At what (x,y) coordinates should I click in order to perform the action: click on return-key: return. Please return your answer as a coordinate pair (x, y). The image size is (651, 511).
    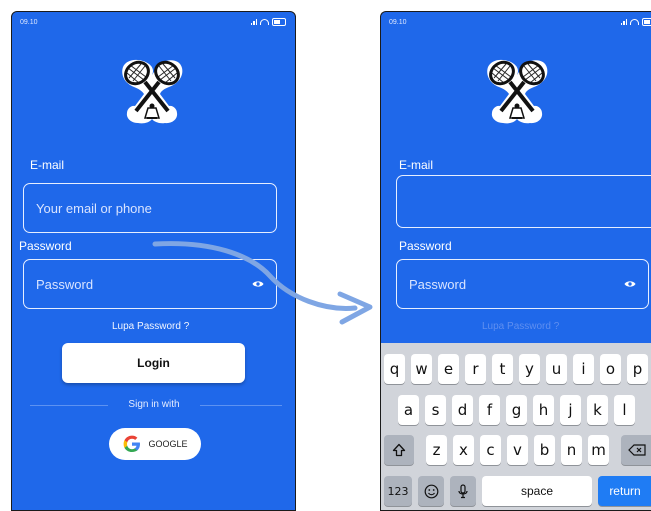
    Looking at the image, I should click on (624, 491).